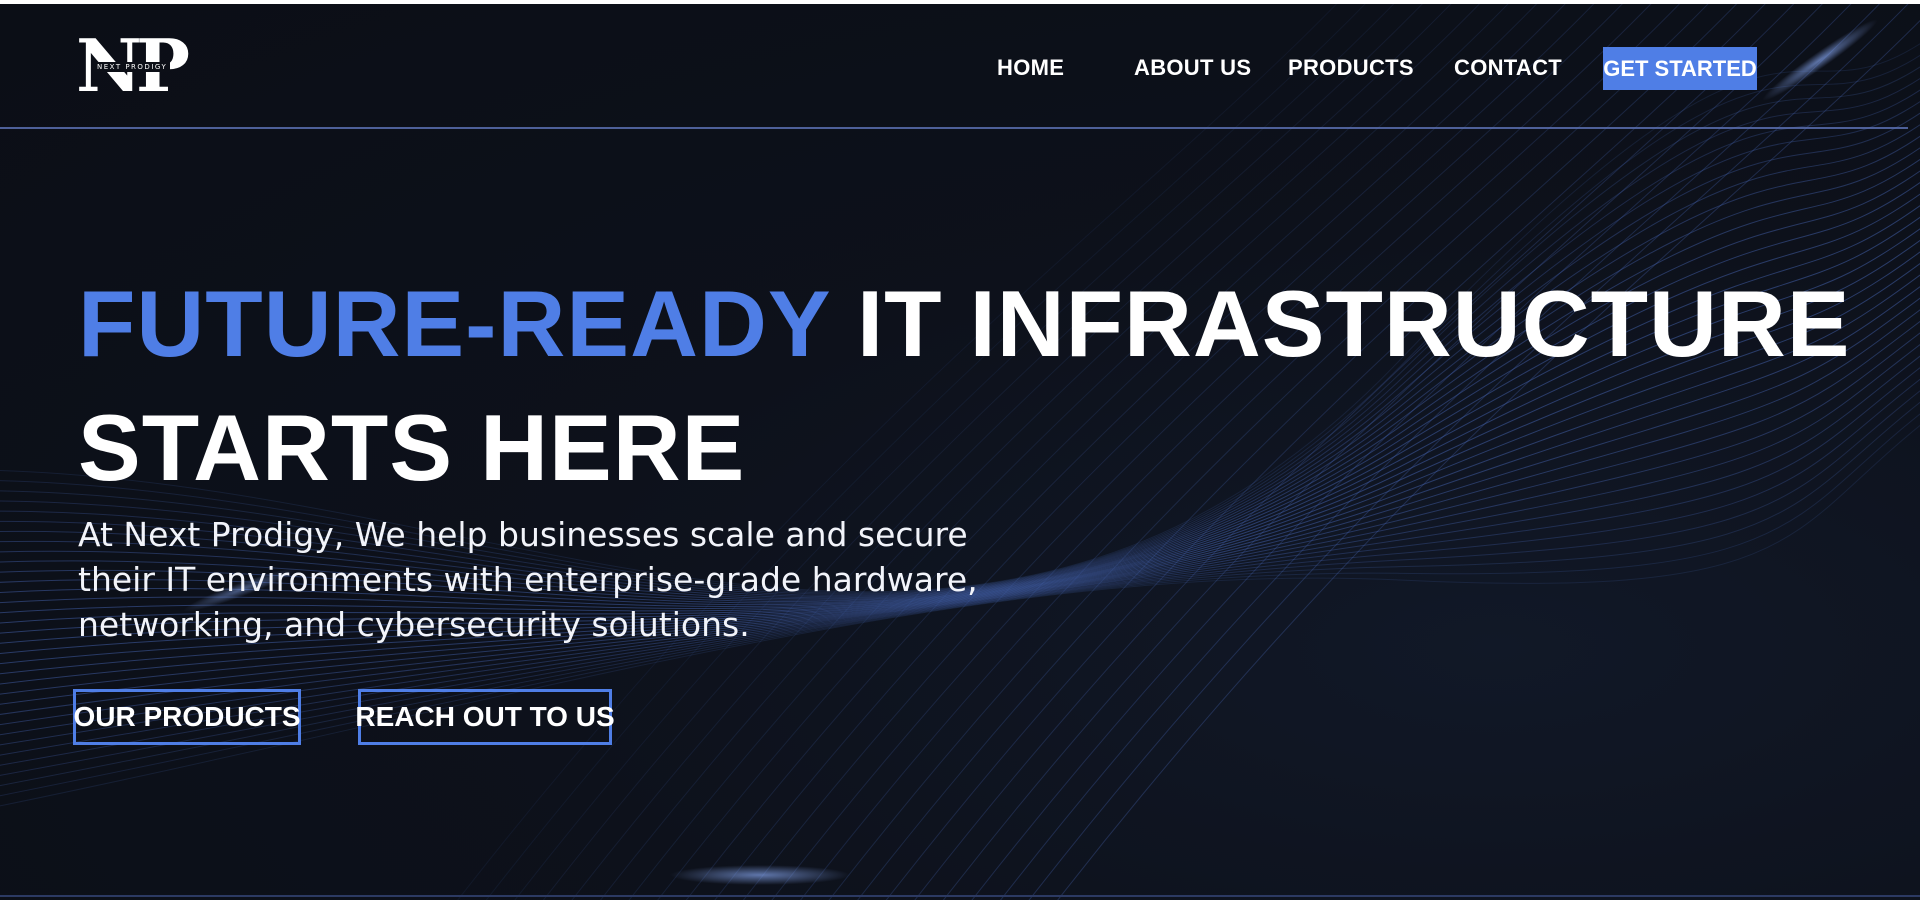 The image size is (1920, 900). Describe the element at coordinates (1351, 68) in the screenshot. I see `nav-item-products: PRODUCTS` at that location.